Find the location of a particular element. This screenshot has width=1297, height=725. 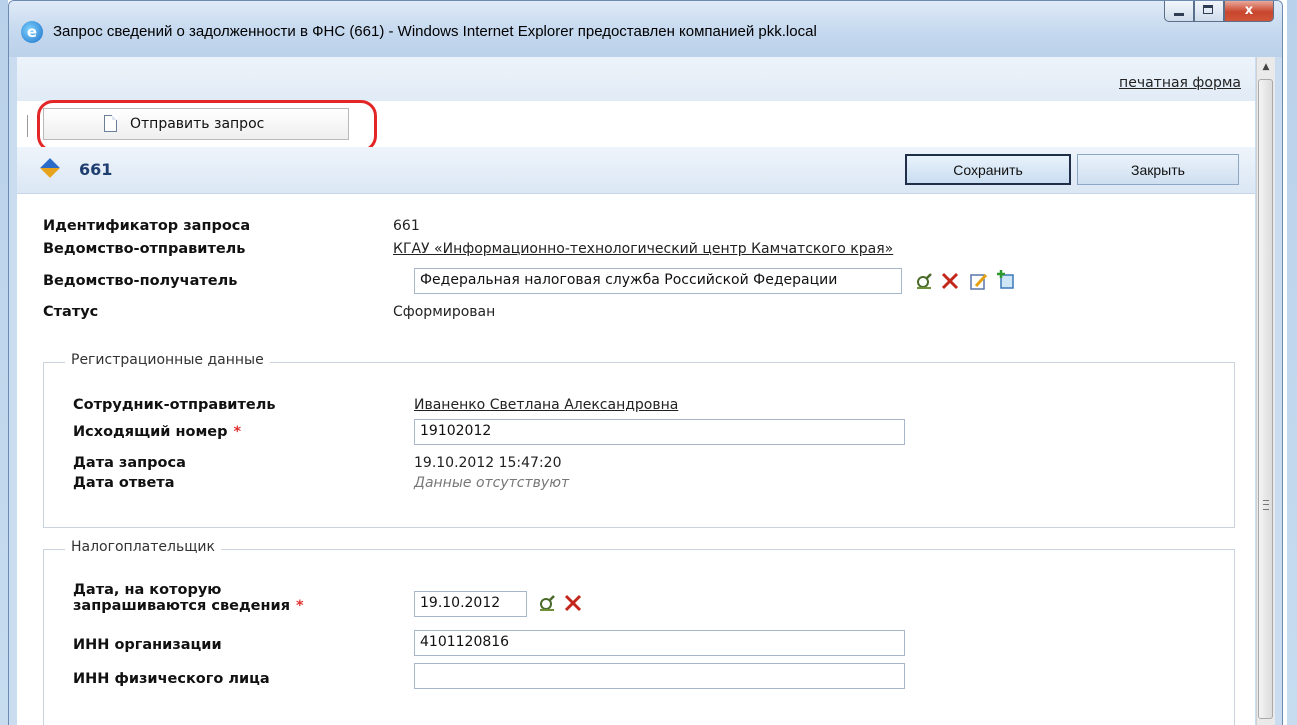

status-value: Сформирован is located at coordinates (444, 312).